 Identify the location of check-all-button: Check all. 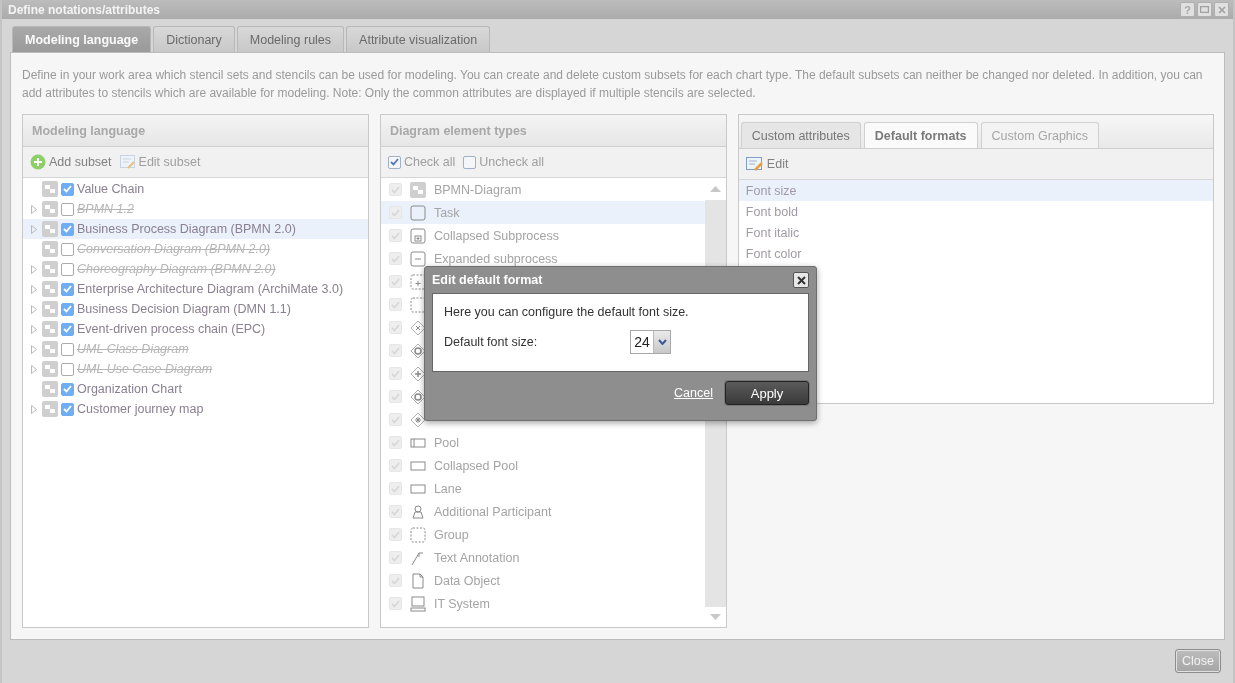
(421, 162).